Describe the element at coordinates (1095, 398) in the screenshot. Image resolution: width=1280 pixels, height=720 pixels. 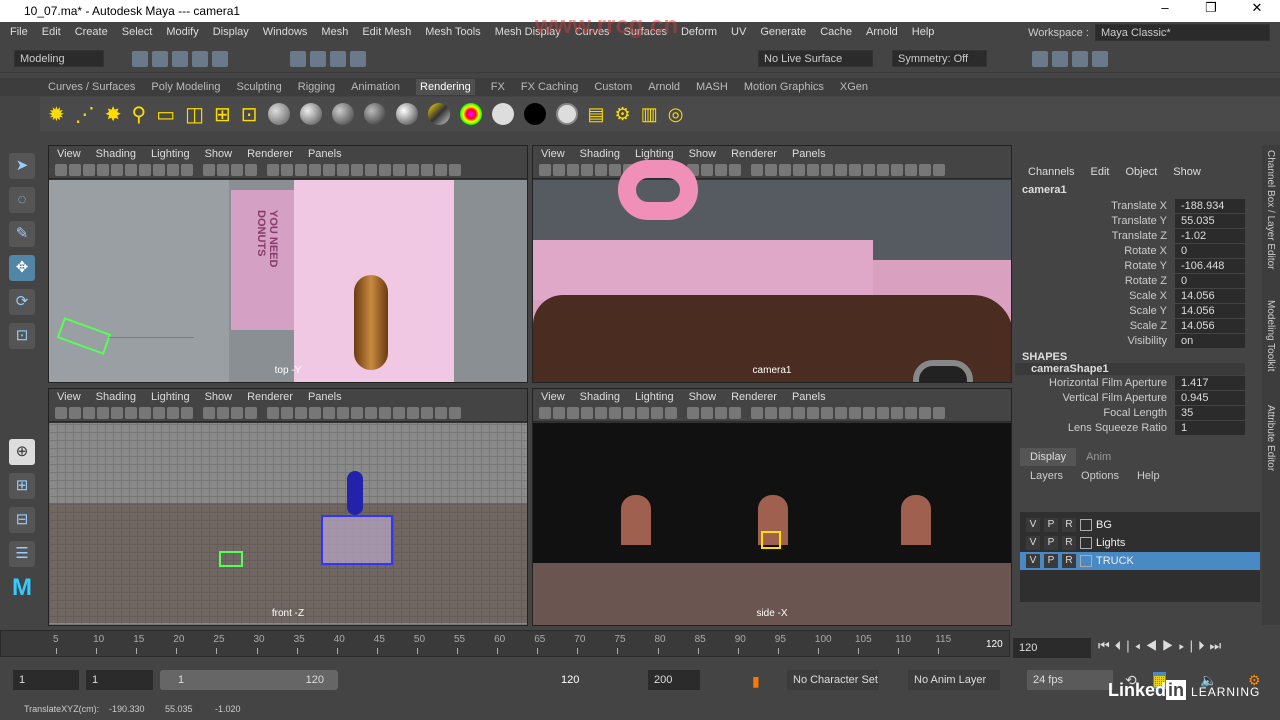
I see `channel-name: Vertical Film Aperture` at that location.